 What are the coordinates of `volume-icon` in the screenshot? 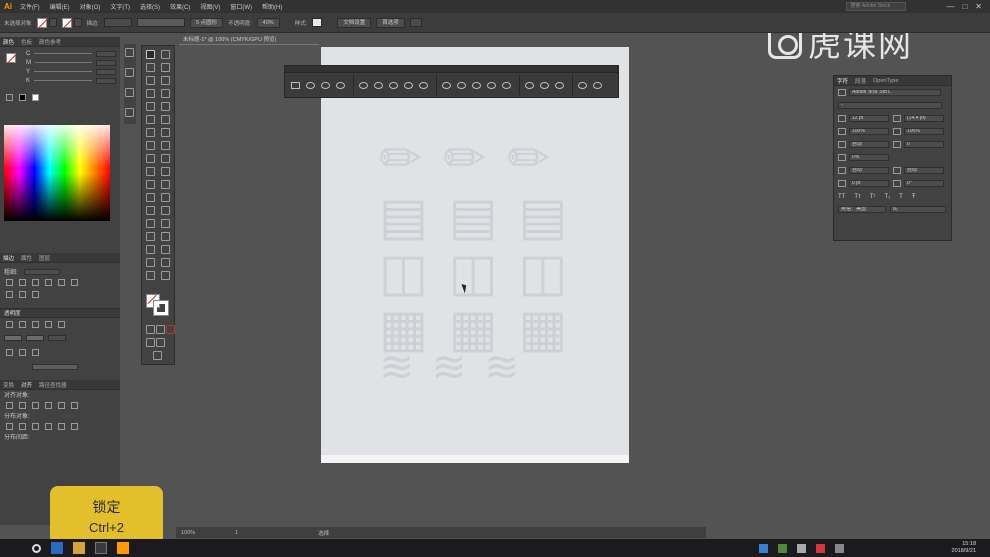 It's located at (839, 548).